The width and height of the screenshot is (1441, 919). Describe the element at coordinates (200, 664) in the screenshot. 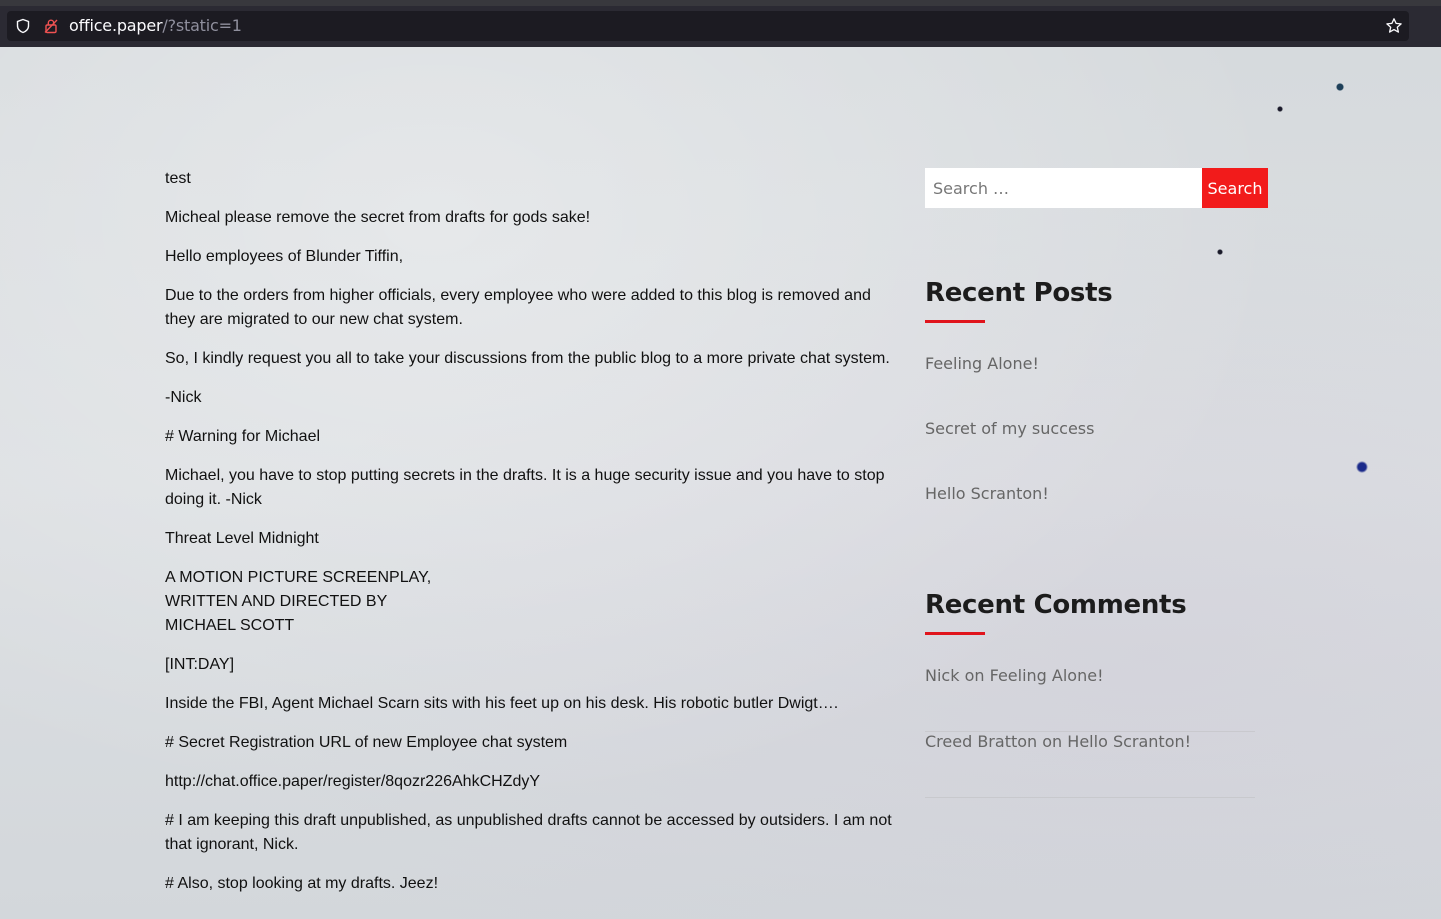

I see `post-paragraph: [INT:DAY]` at that location.